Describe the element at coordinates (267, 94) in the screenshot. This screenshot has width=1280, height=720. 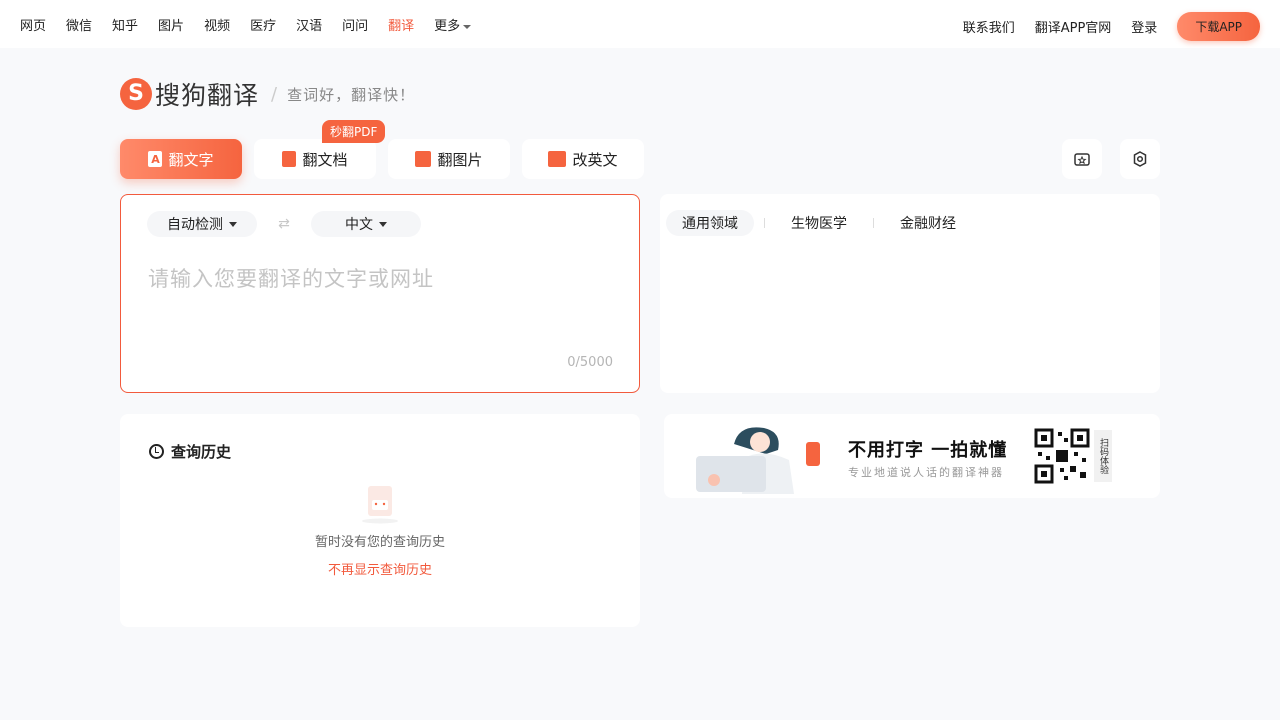
I see `logo: 搜狗翻译 / 查词好，翻译快！` at that location.